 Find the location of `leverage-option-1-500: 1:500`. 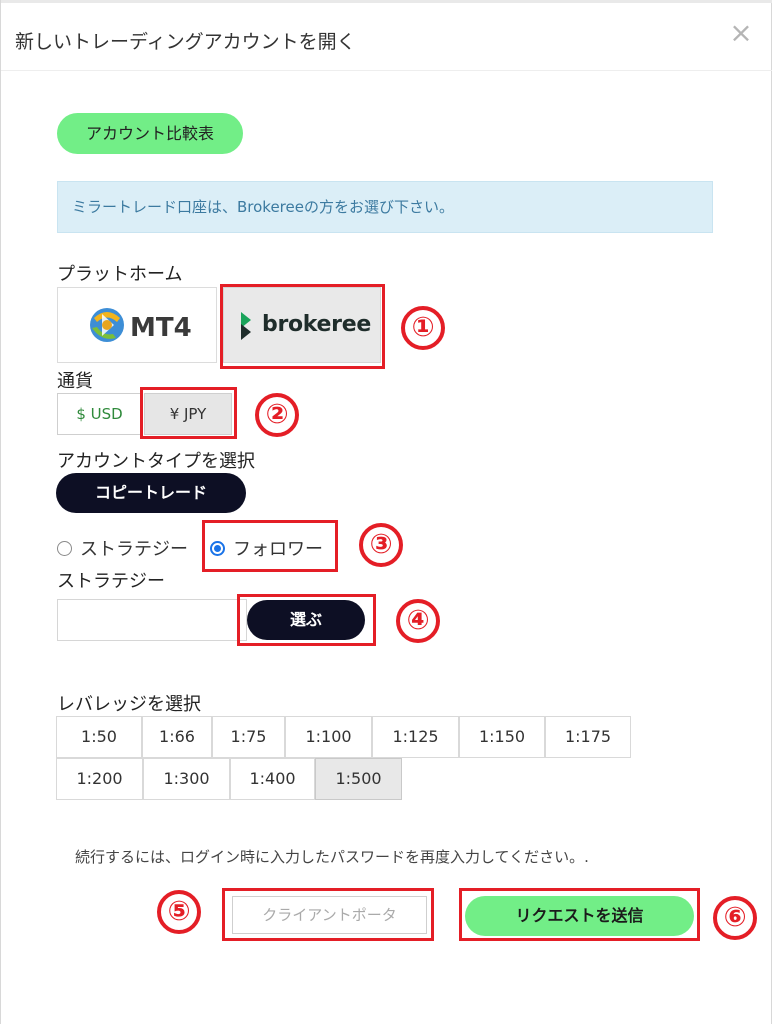

leverage-option-1-500: 1:500 is located at coordinates (358, 779).